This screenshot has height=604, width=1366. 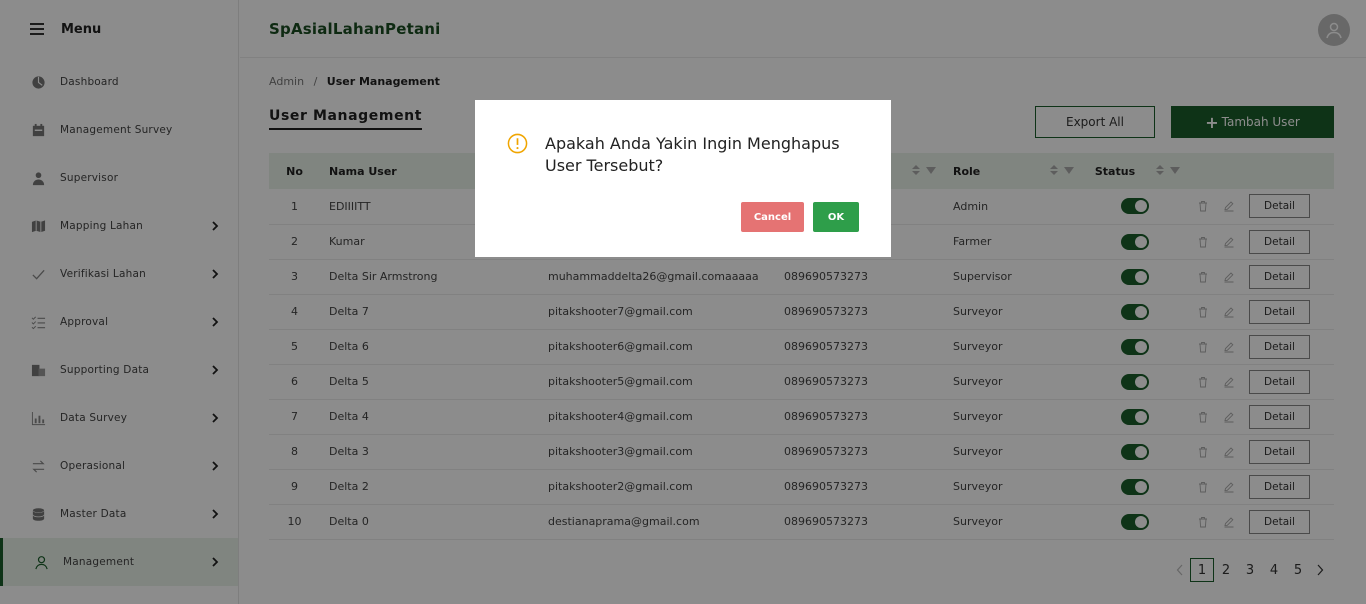 I want to click on warning-icon, so click(x=517, y=143).